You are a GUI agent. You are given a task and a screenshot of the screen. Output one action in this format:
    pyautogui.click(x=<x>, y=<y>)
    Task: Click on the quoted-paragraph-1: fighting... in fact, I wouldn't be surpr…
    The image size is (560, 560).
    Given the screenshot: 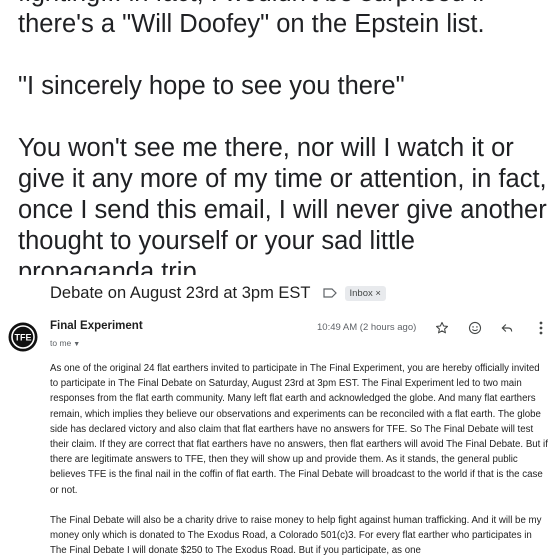 What is the action you would take?
    pyautogui.click(x=251, y=19)
    